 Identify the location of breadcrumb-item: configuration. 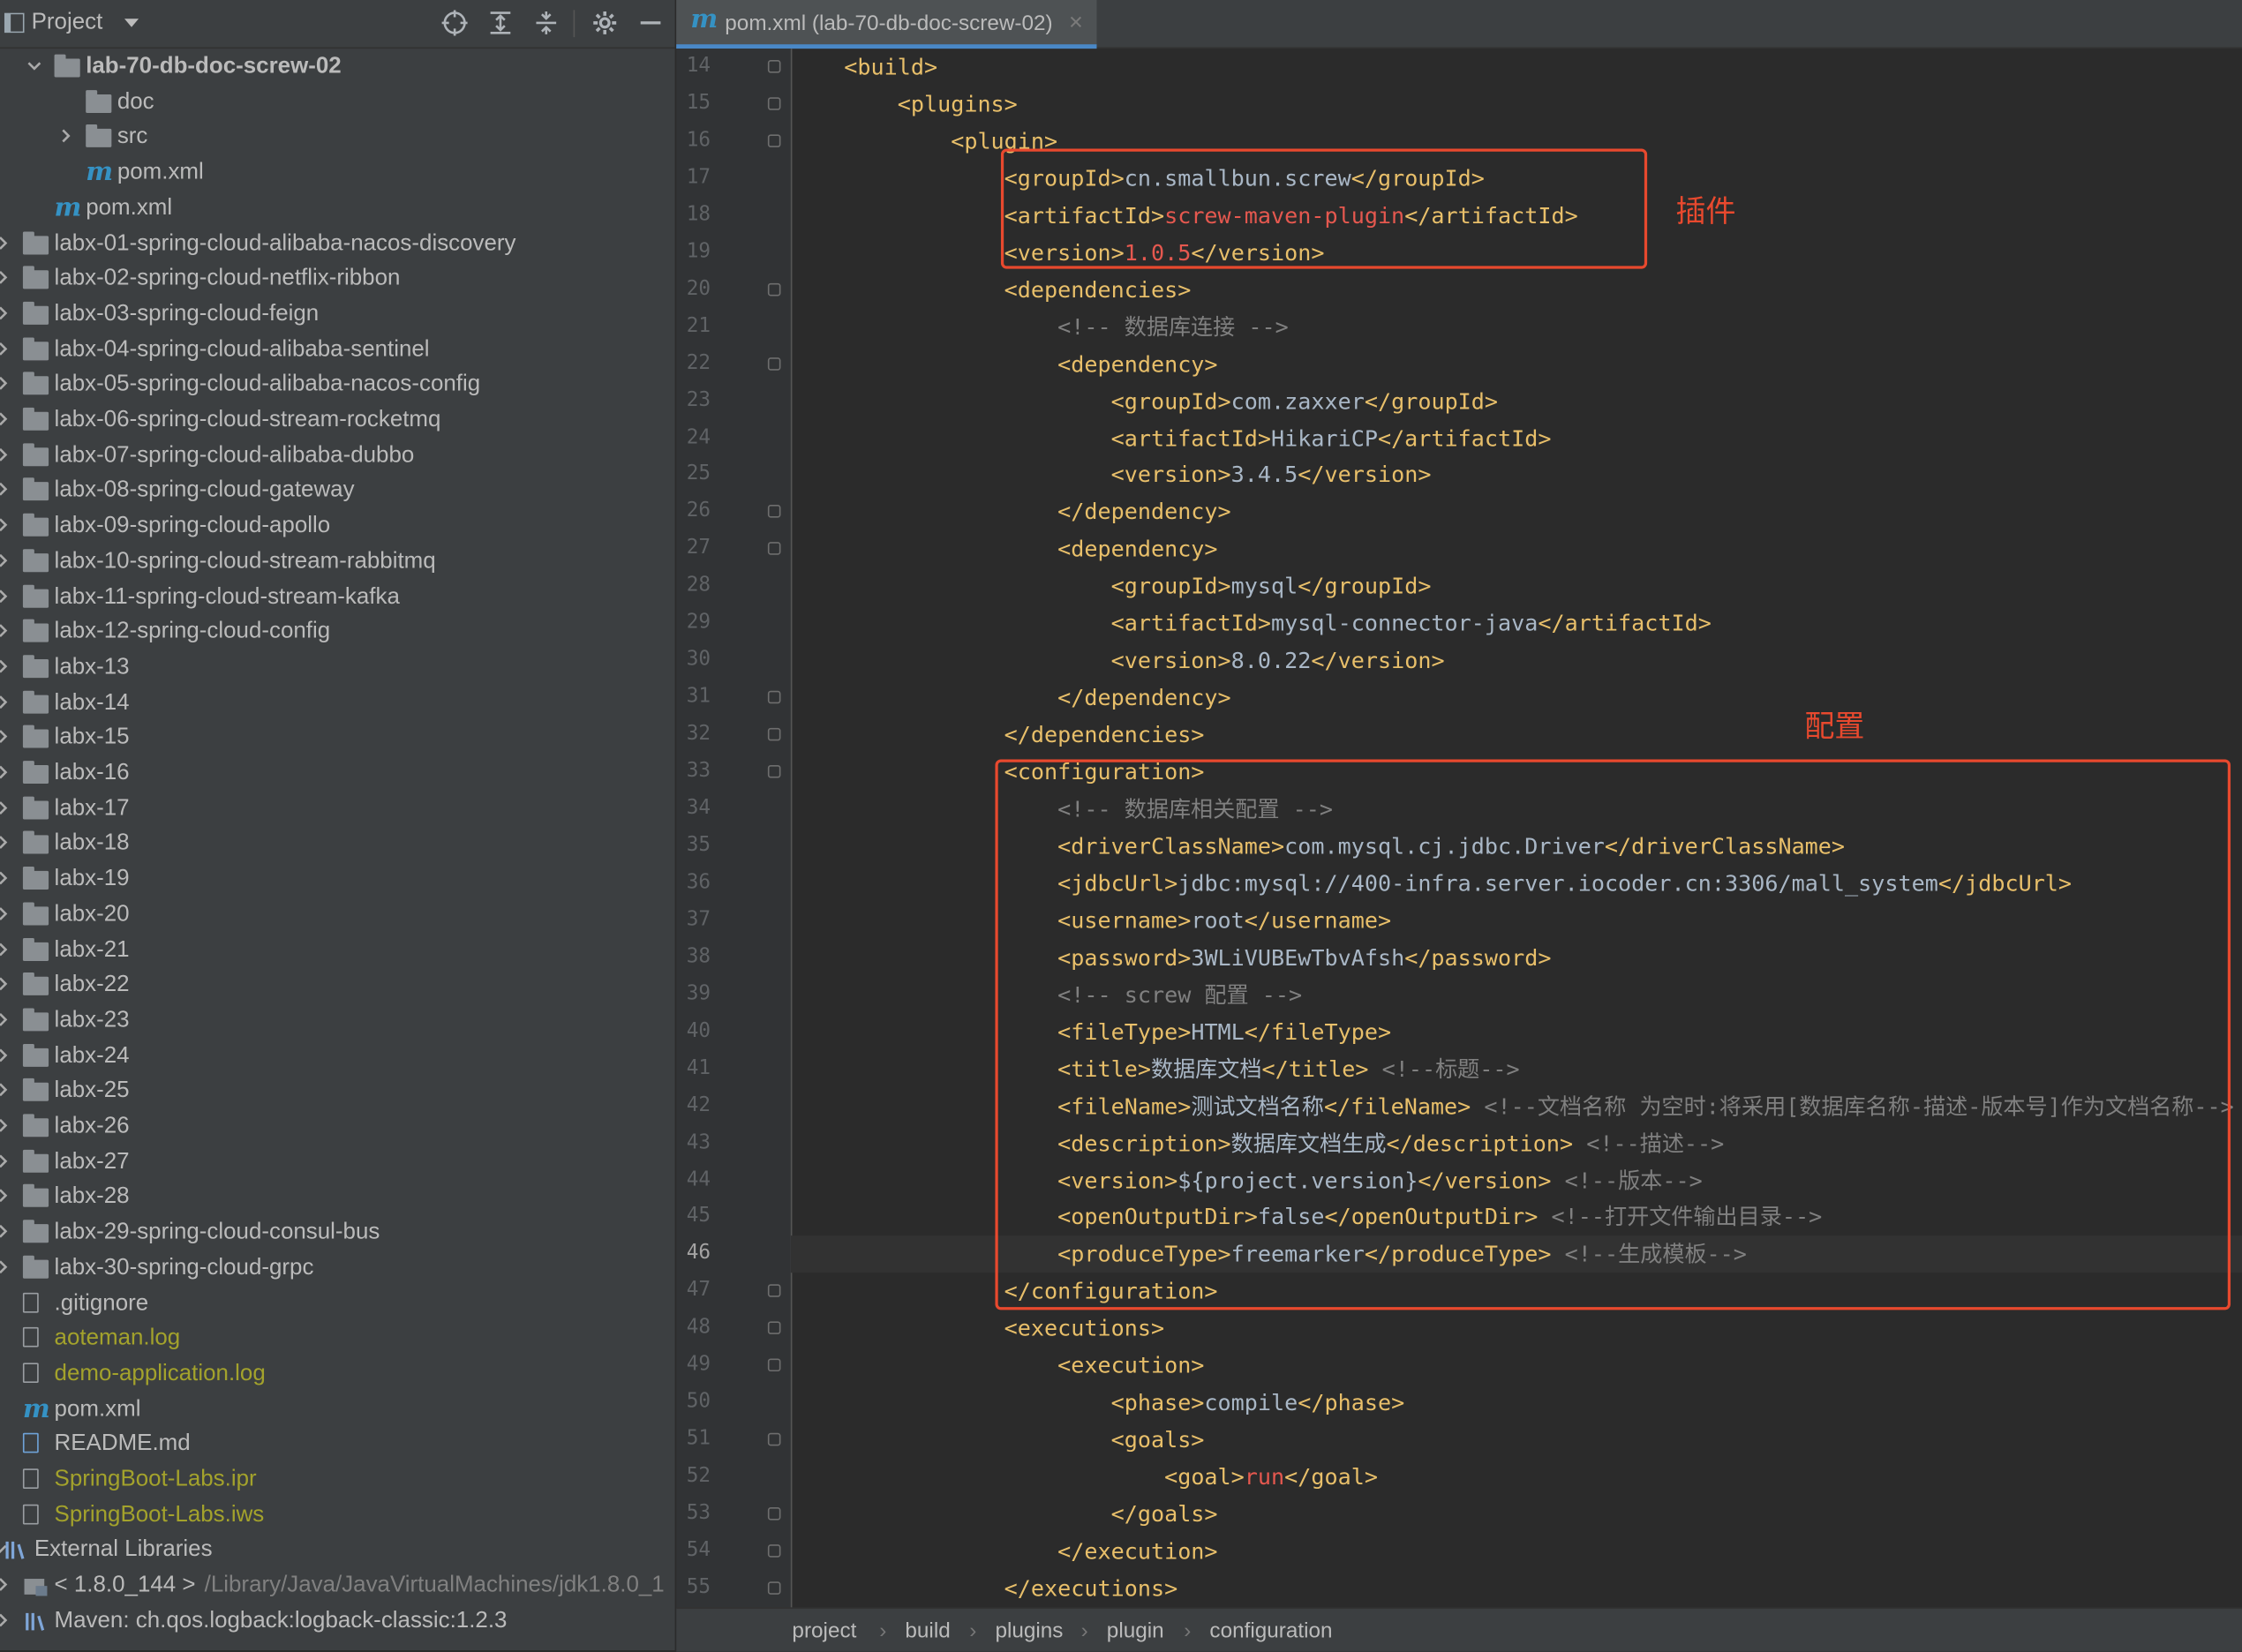
(1271, 1630).